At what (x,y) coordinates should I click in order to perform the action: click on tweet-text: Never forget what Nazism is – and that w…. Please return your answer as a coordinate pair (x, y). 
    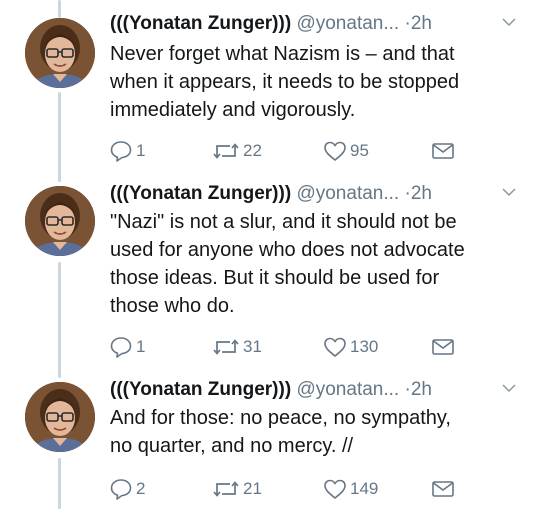
    Looking at the image, I should click on (315, 82).